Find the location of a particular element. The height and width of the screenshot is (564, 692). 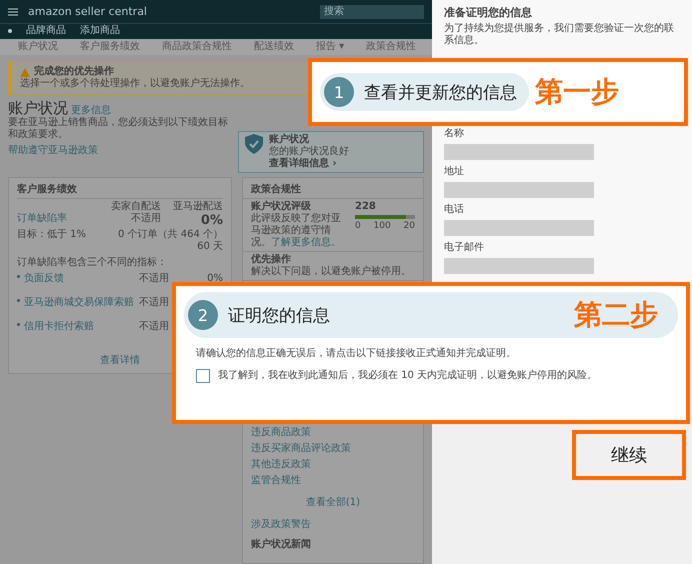

field-label: 名称 is located at coordinates (454, 134).